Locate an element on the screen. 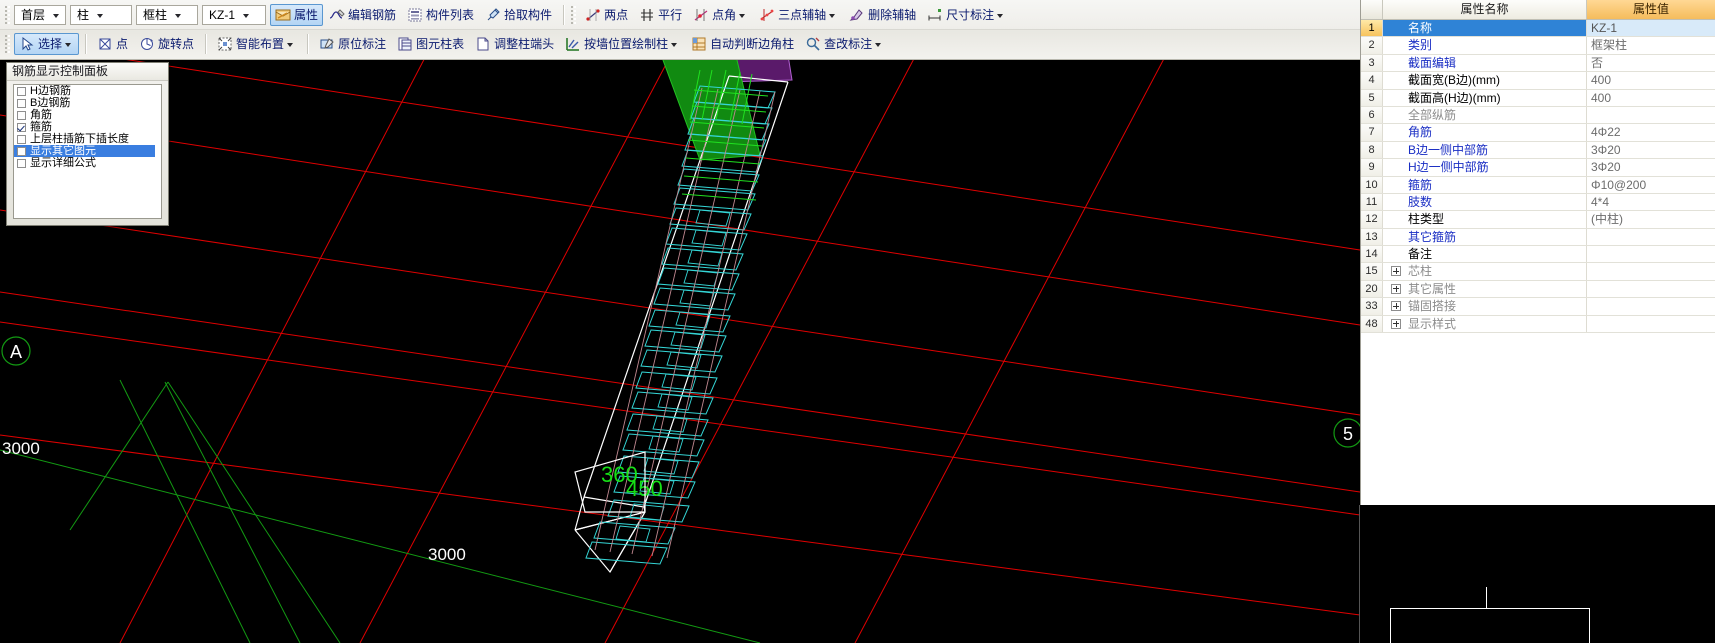  row-value: 否 is located at coordinates (1651, 63).